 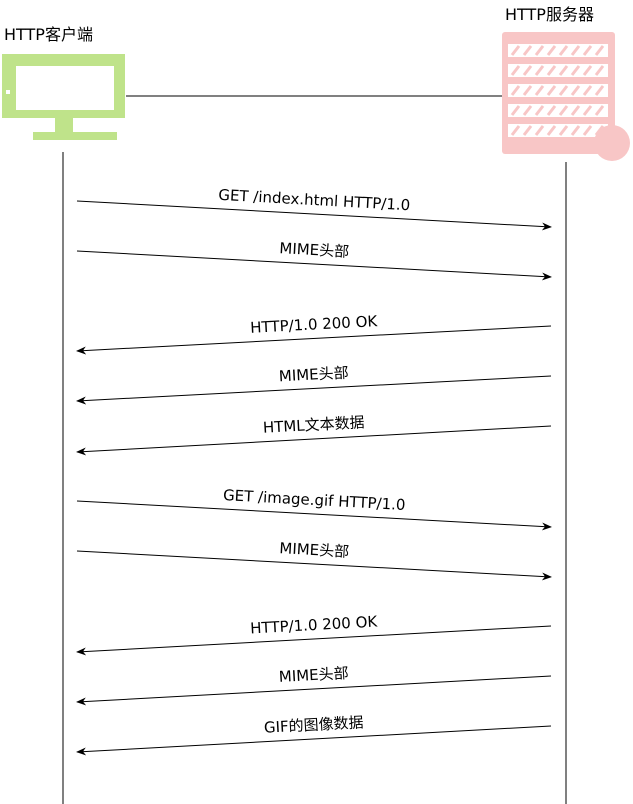 I want to click on server-label: HTTP服务器, so click(x=549, y=14).